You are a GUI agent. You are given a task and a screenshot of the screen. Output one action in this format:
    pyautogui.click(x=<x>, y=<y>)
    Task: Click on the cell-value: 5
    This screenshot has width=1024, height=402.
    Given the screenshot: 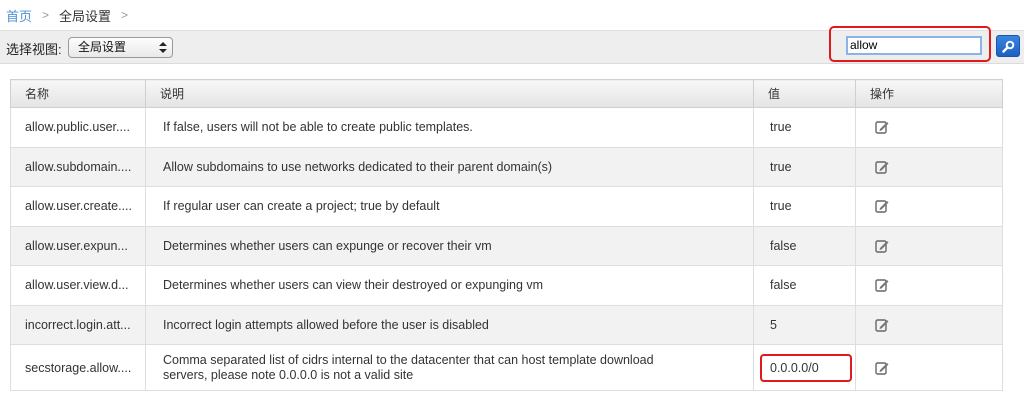 What is the action you would take?
    pyautogui.click(x=804, y=324)
    